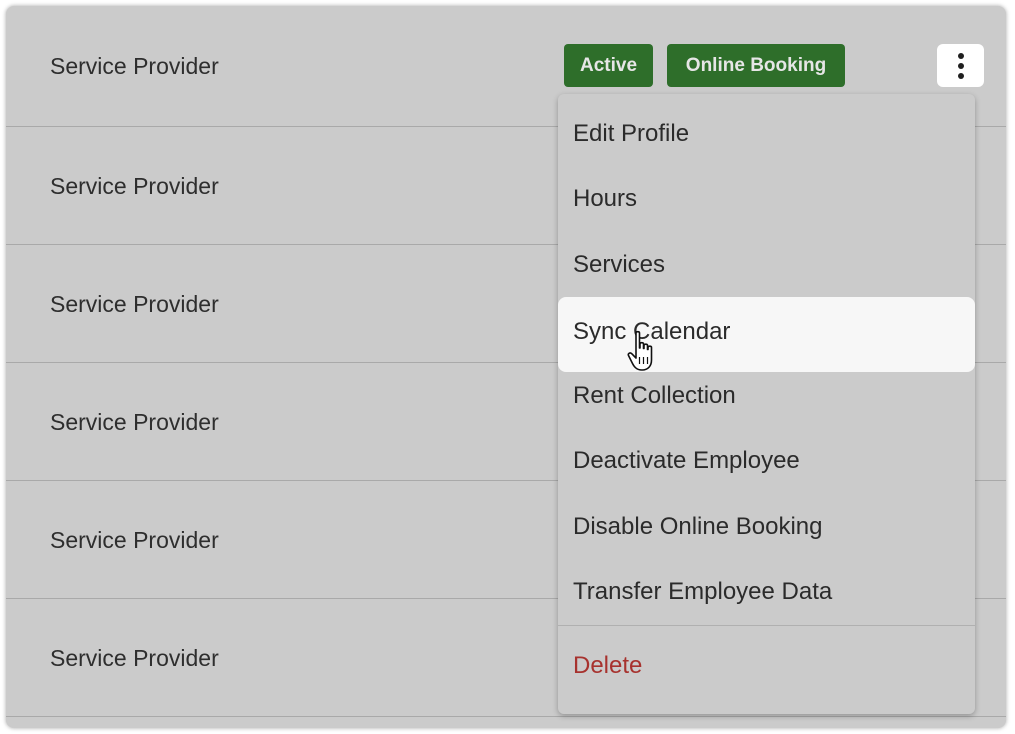  Describe the element at coordinates (766, 199) in the screenshot. I see `menu-item-hours: Hours` at that location.